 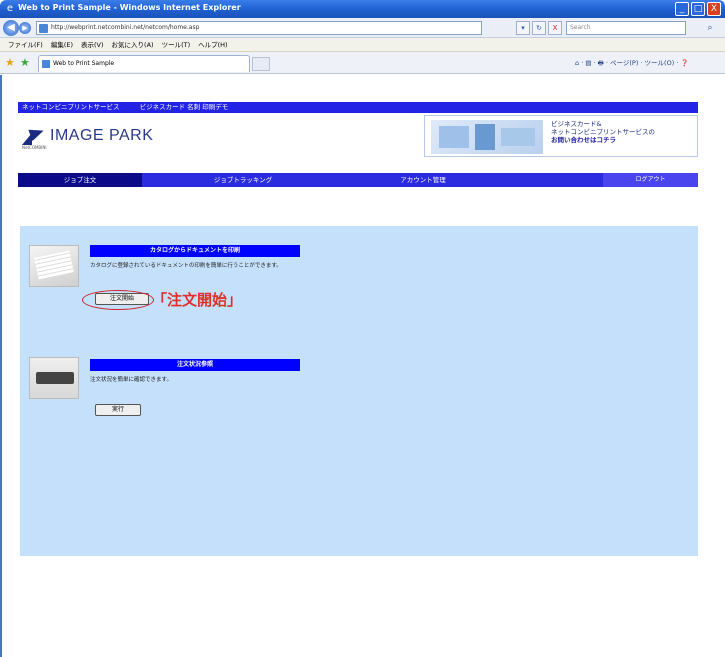 What do you see at coordinates (118, 300) in the screenshot?
I see `annotation-highlight-ellipse` at bounding box center [118, 300].